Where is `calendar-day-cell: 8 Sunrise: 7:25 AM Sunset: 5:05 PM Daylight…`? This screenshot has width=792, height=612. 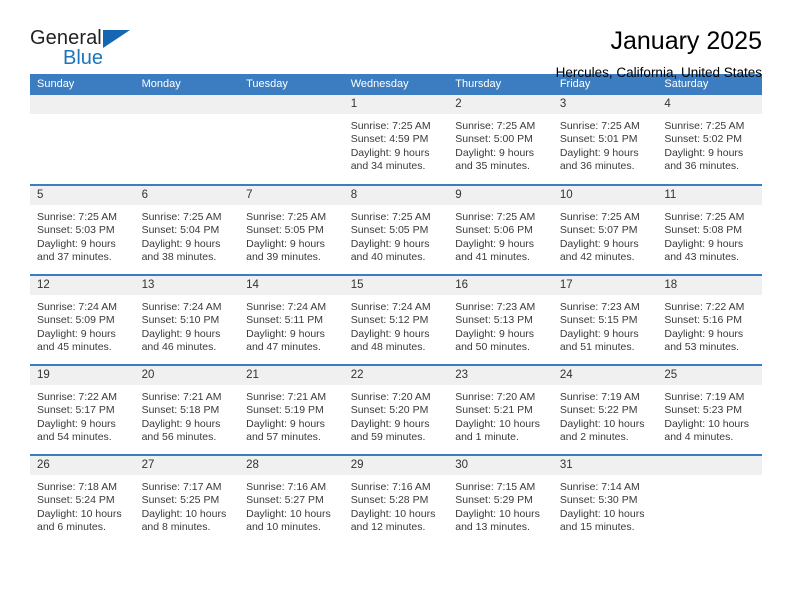 calendar-day-cell: 8 Sunrise: 7:25 AM Sunset: 5:05 PM Daylight… is located at coordinates (396, 229).